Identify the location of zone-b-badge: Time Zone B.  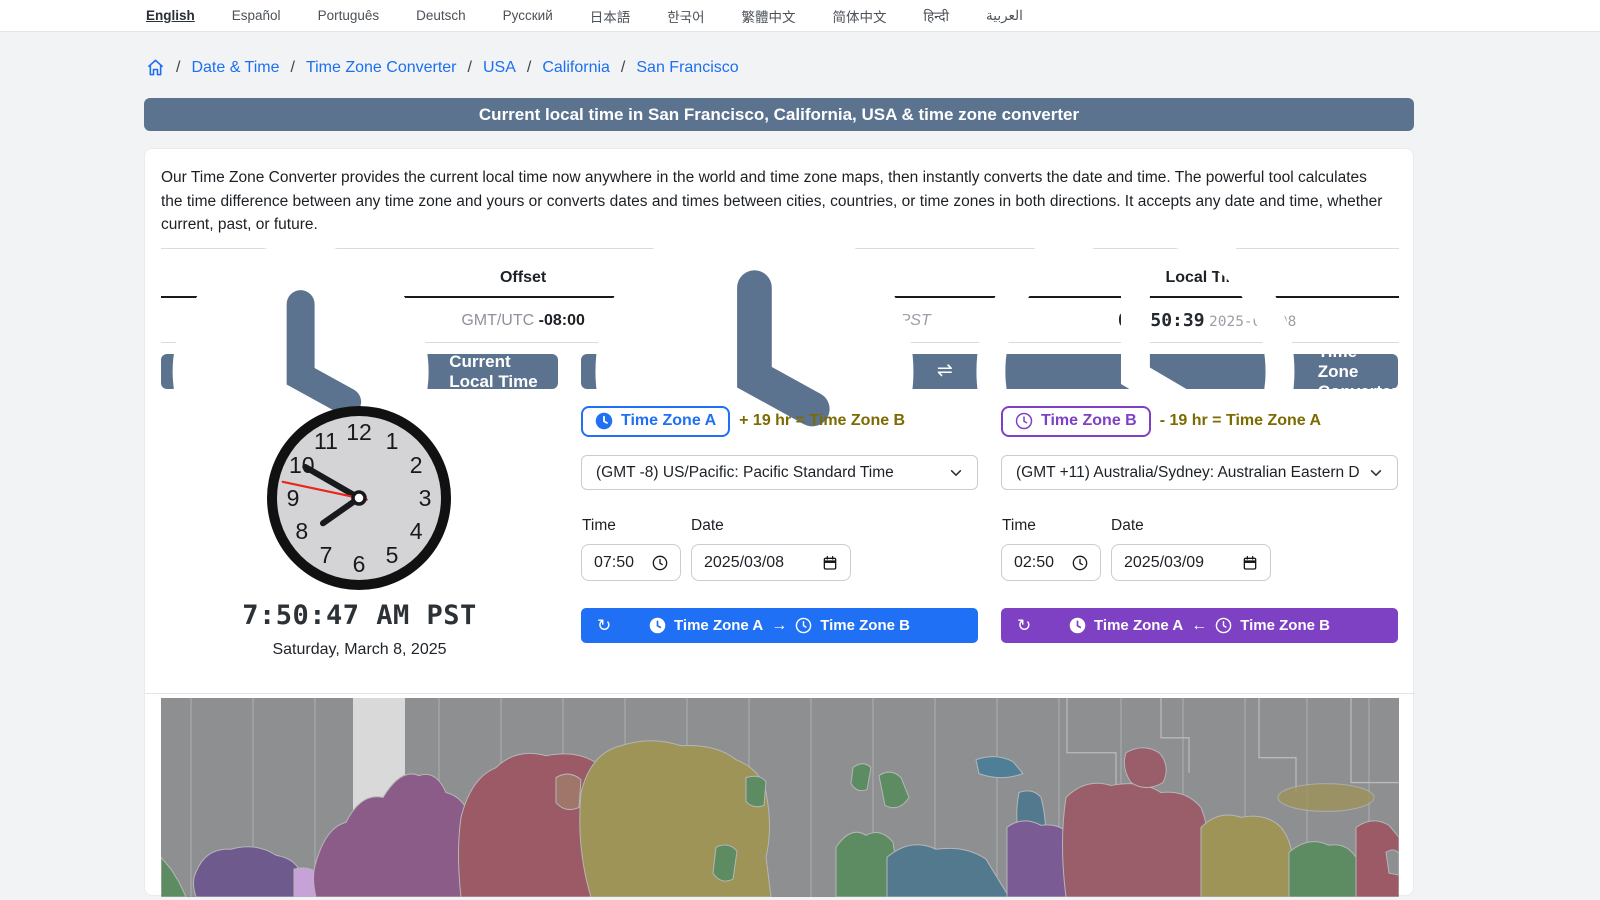
(1076, 421).